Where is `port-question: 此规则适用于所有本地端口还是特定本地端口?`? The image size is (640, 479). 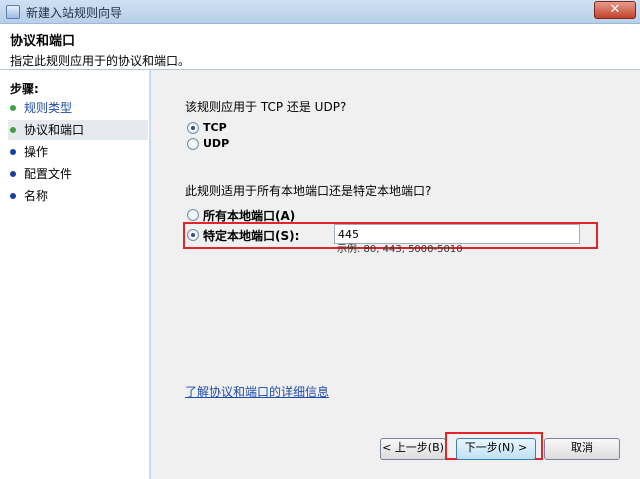 port-question: 此规则适用于所有本地端口还是特定本地端口? is located at coordinates (308, 191).